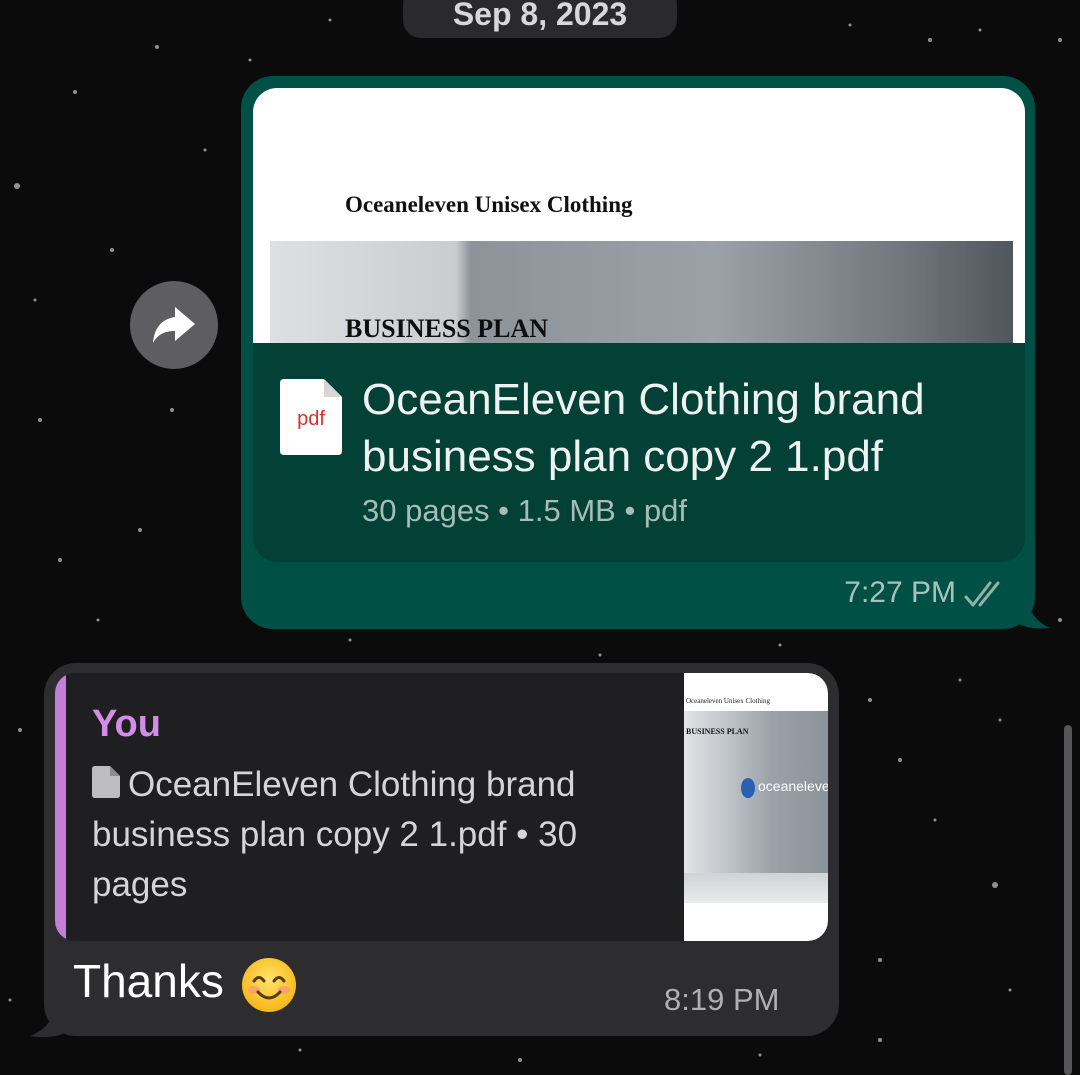  What do you see at coordinates (489, 204) in the screenshot?
I see `preview-title: Oceaneleven Unisex Clothing` at bounding box center [489, 204].